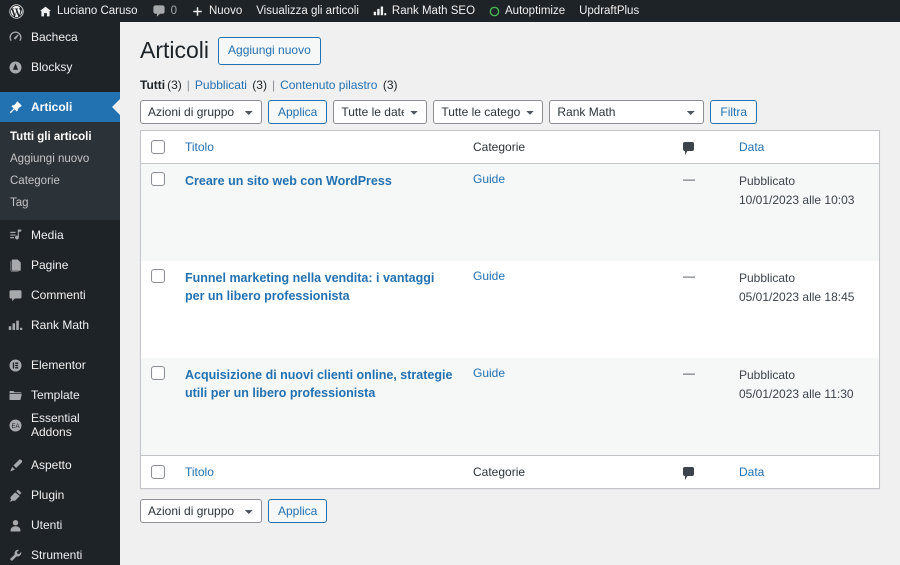 Image resolution: width=900 pixels, height=565 pixels. I want to click on submenu-item-aggiungi-nuovo: Aggiungi nuovo, so click(60, 159).